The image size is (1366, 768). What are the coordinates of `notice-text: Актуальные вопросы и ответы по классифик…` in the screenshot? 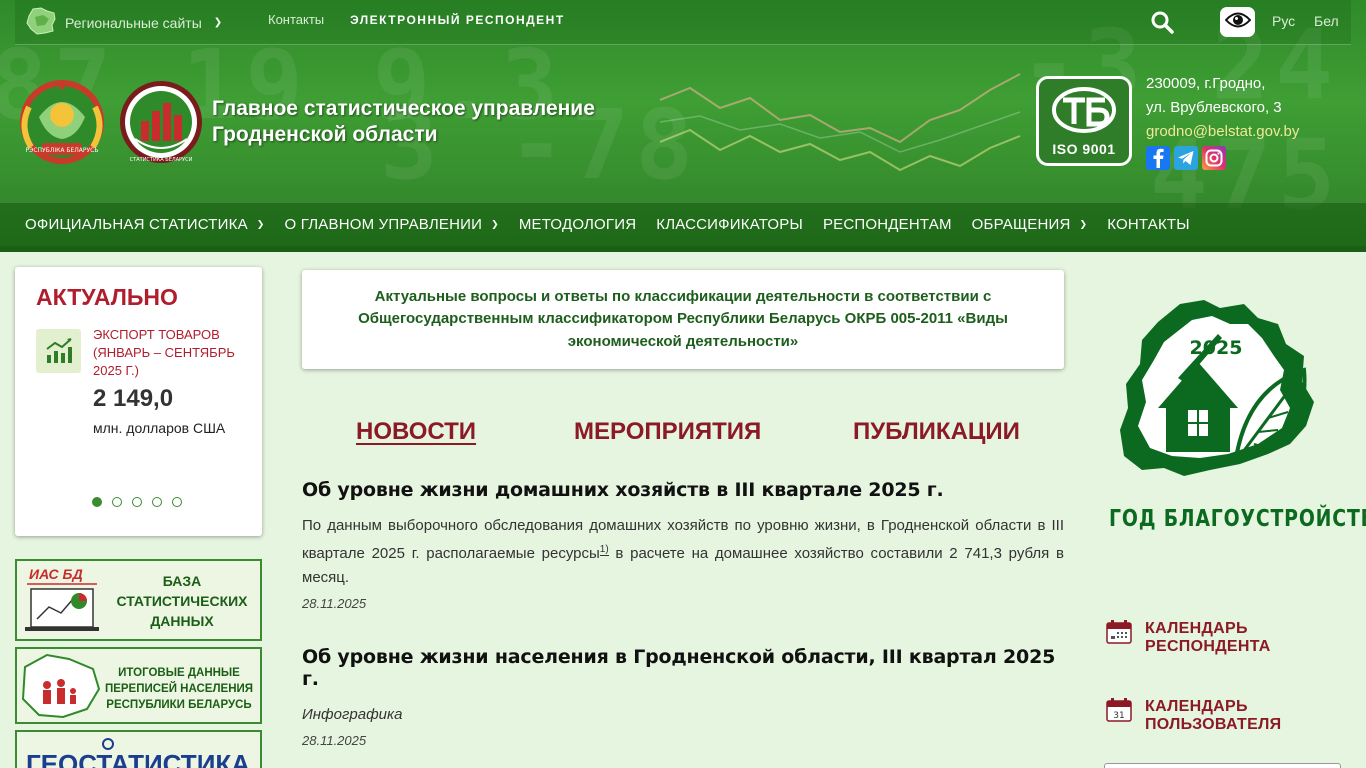 It's located at (683, 318).